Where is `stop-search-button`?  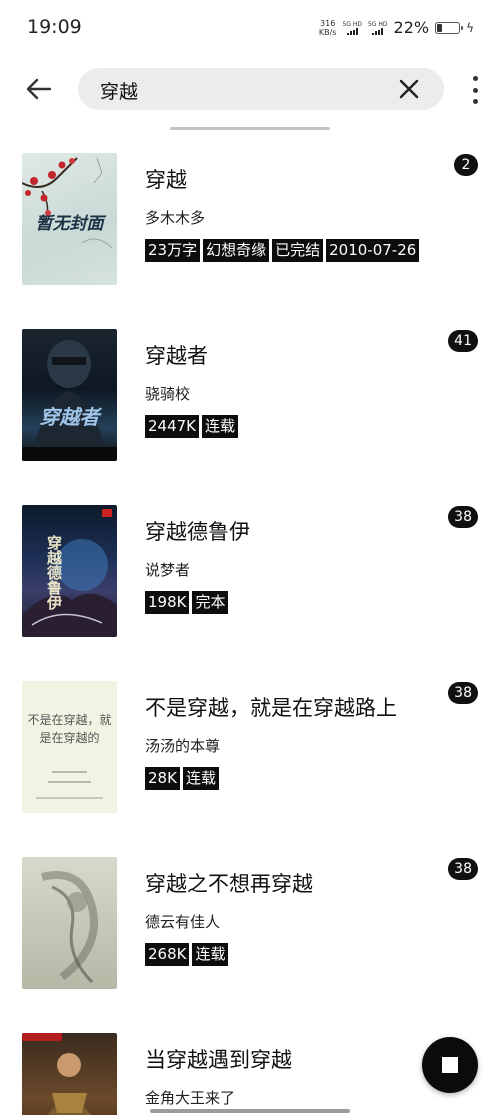
stop-search-button is located at coordinates (450, 1065).